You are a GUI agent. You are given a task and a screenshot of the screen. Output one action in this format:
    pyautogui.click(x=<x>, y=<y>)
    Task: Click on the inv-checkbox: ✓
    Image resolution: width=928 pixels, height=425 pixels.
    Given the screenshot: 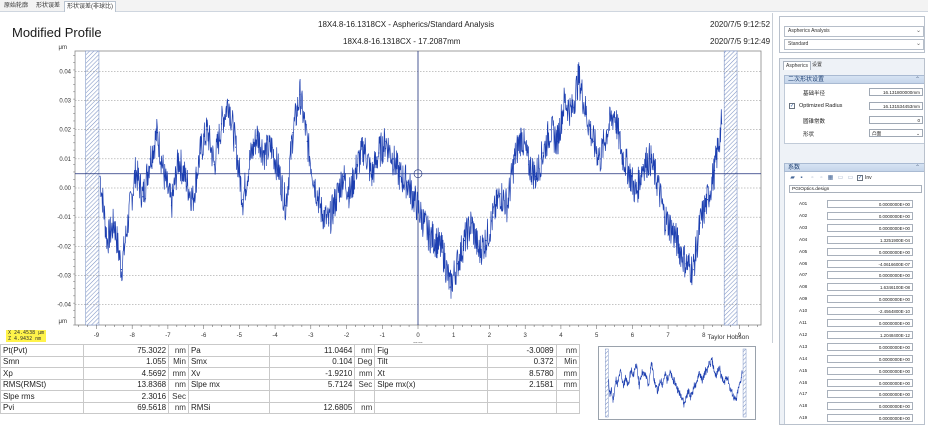 What is the action you would take?
    pyautogui.click(x=860, y=178)
    